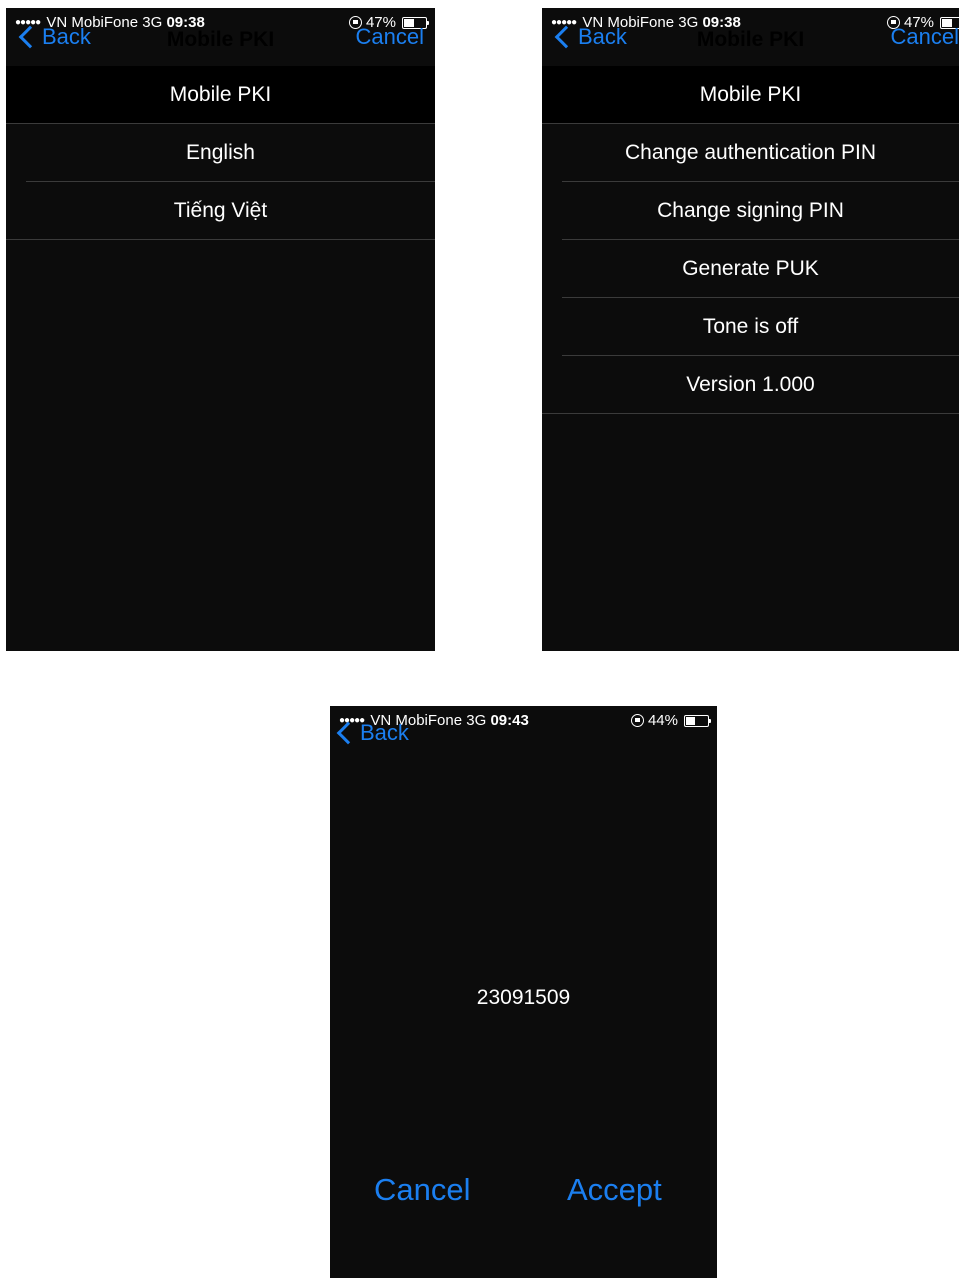 This screenshot has height=1278, width=959. I want to click on list-item-version: Version 1.000, so click(750, 385).